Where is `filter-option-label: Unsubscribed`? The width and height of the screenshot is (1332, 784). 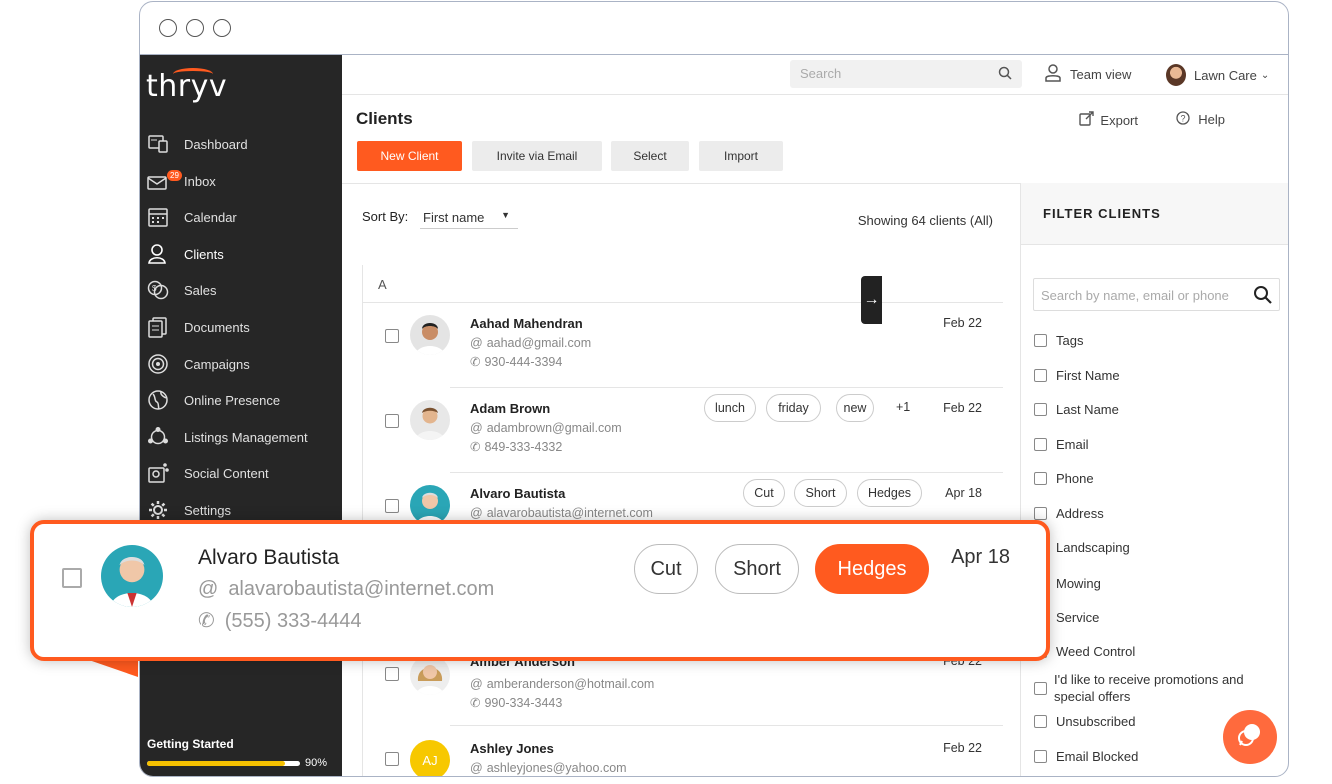
filter-option-label: Unsubscribed is located at coordinates (1096, 721).